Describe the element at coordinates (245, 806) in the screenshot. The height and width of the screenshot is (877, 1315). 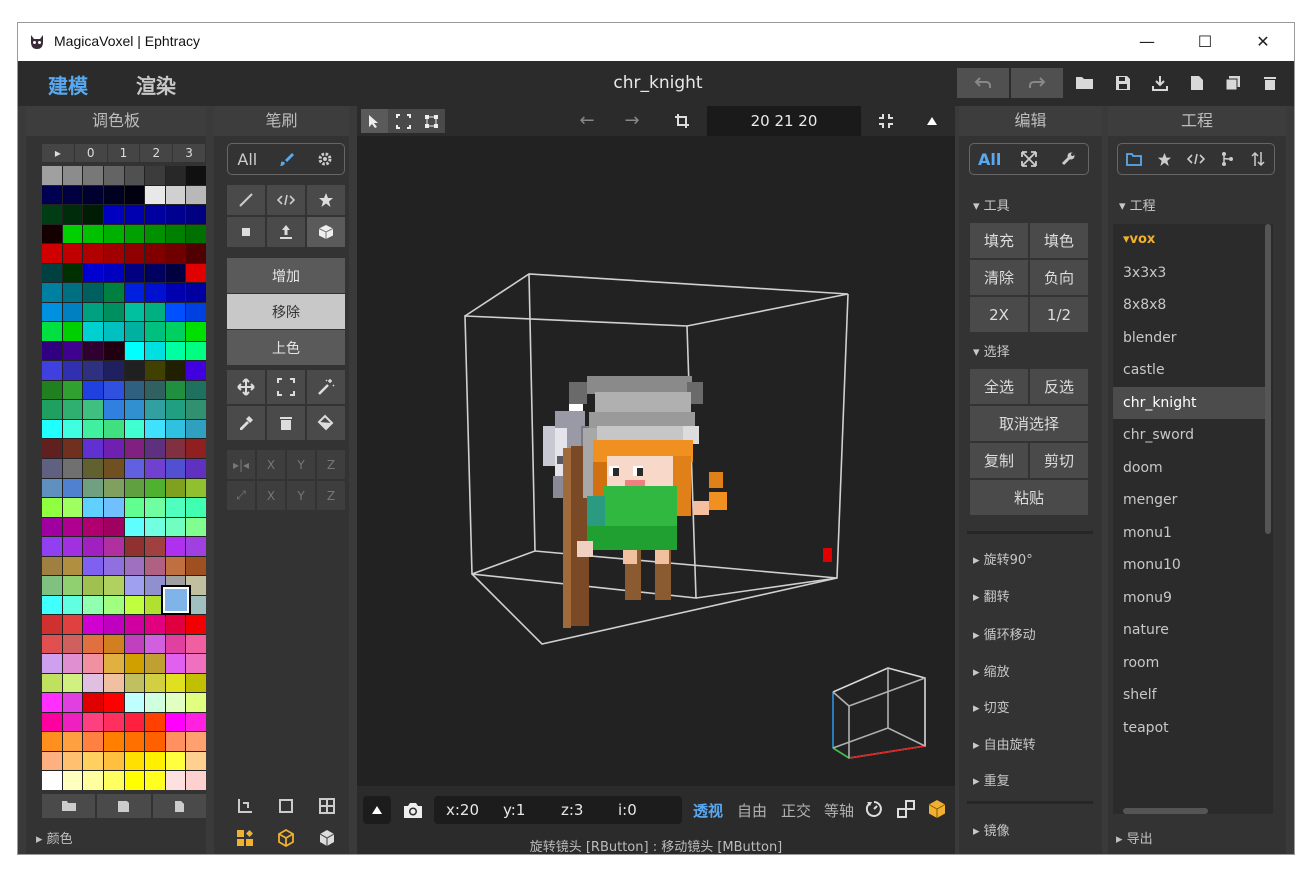
I see `view-corner-toggle` at that location.